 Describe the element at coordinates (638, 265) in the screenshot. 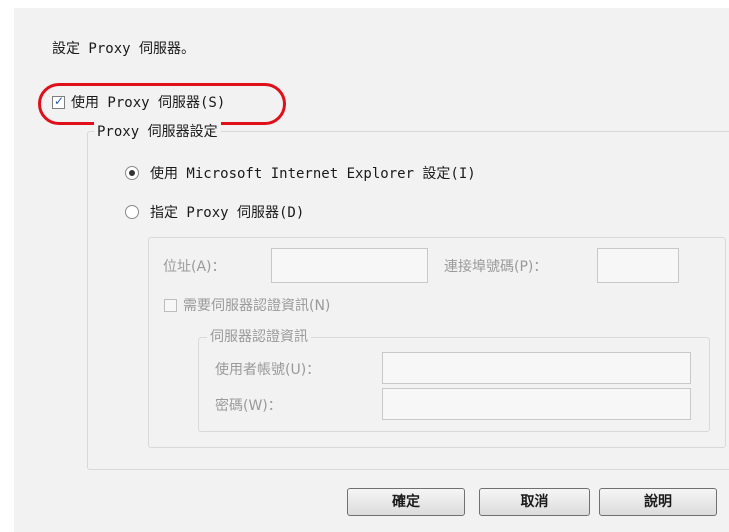

I see `port-input` at that location.